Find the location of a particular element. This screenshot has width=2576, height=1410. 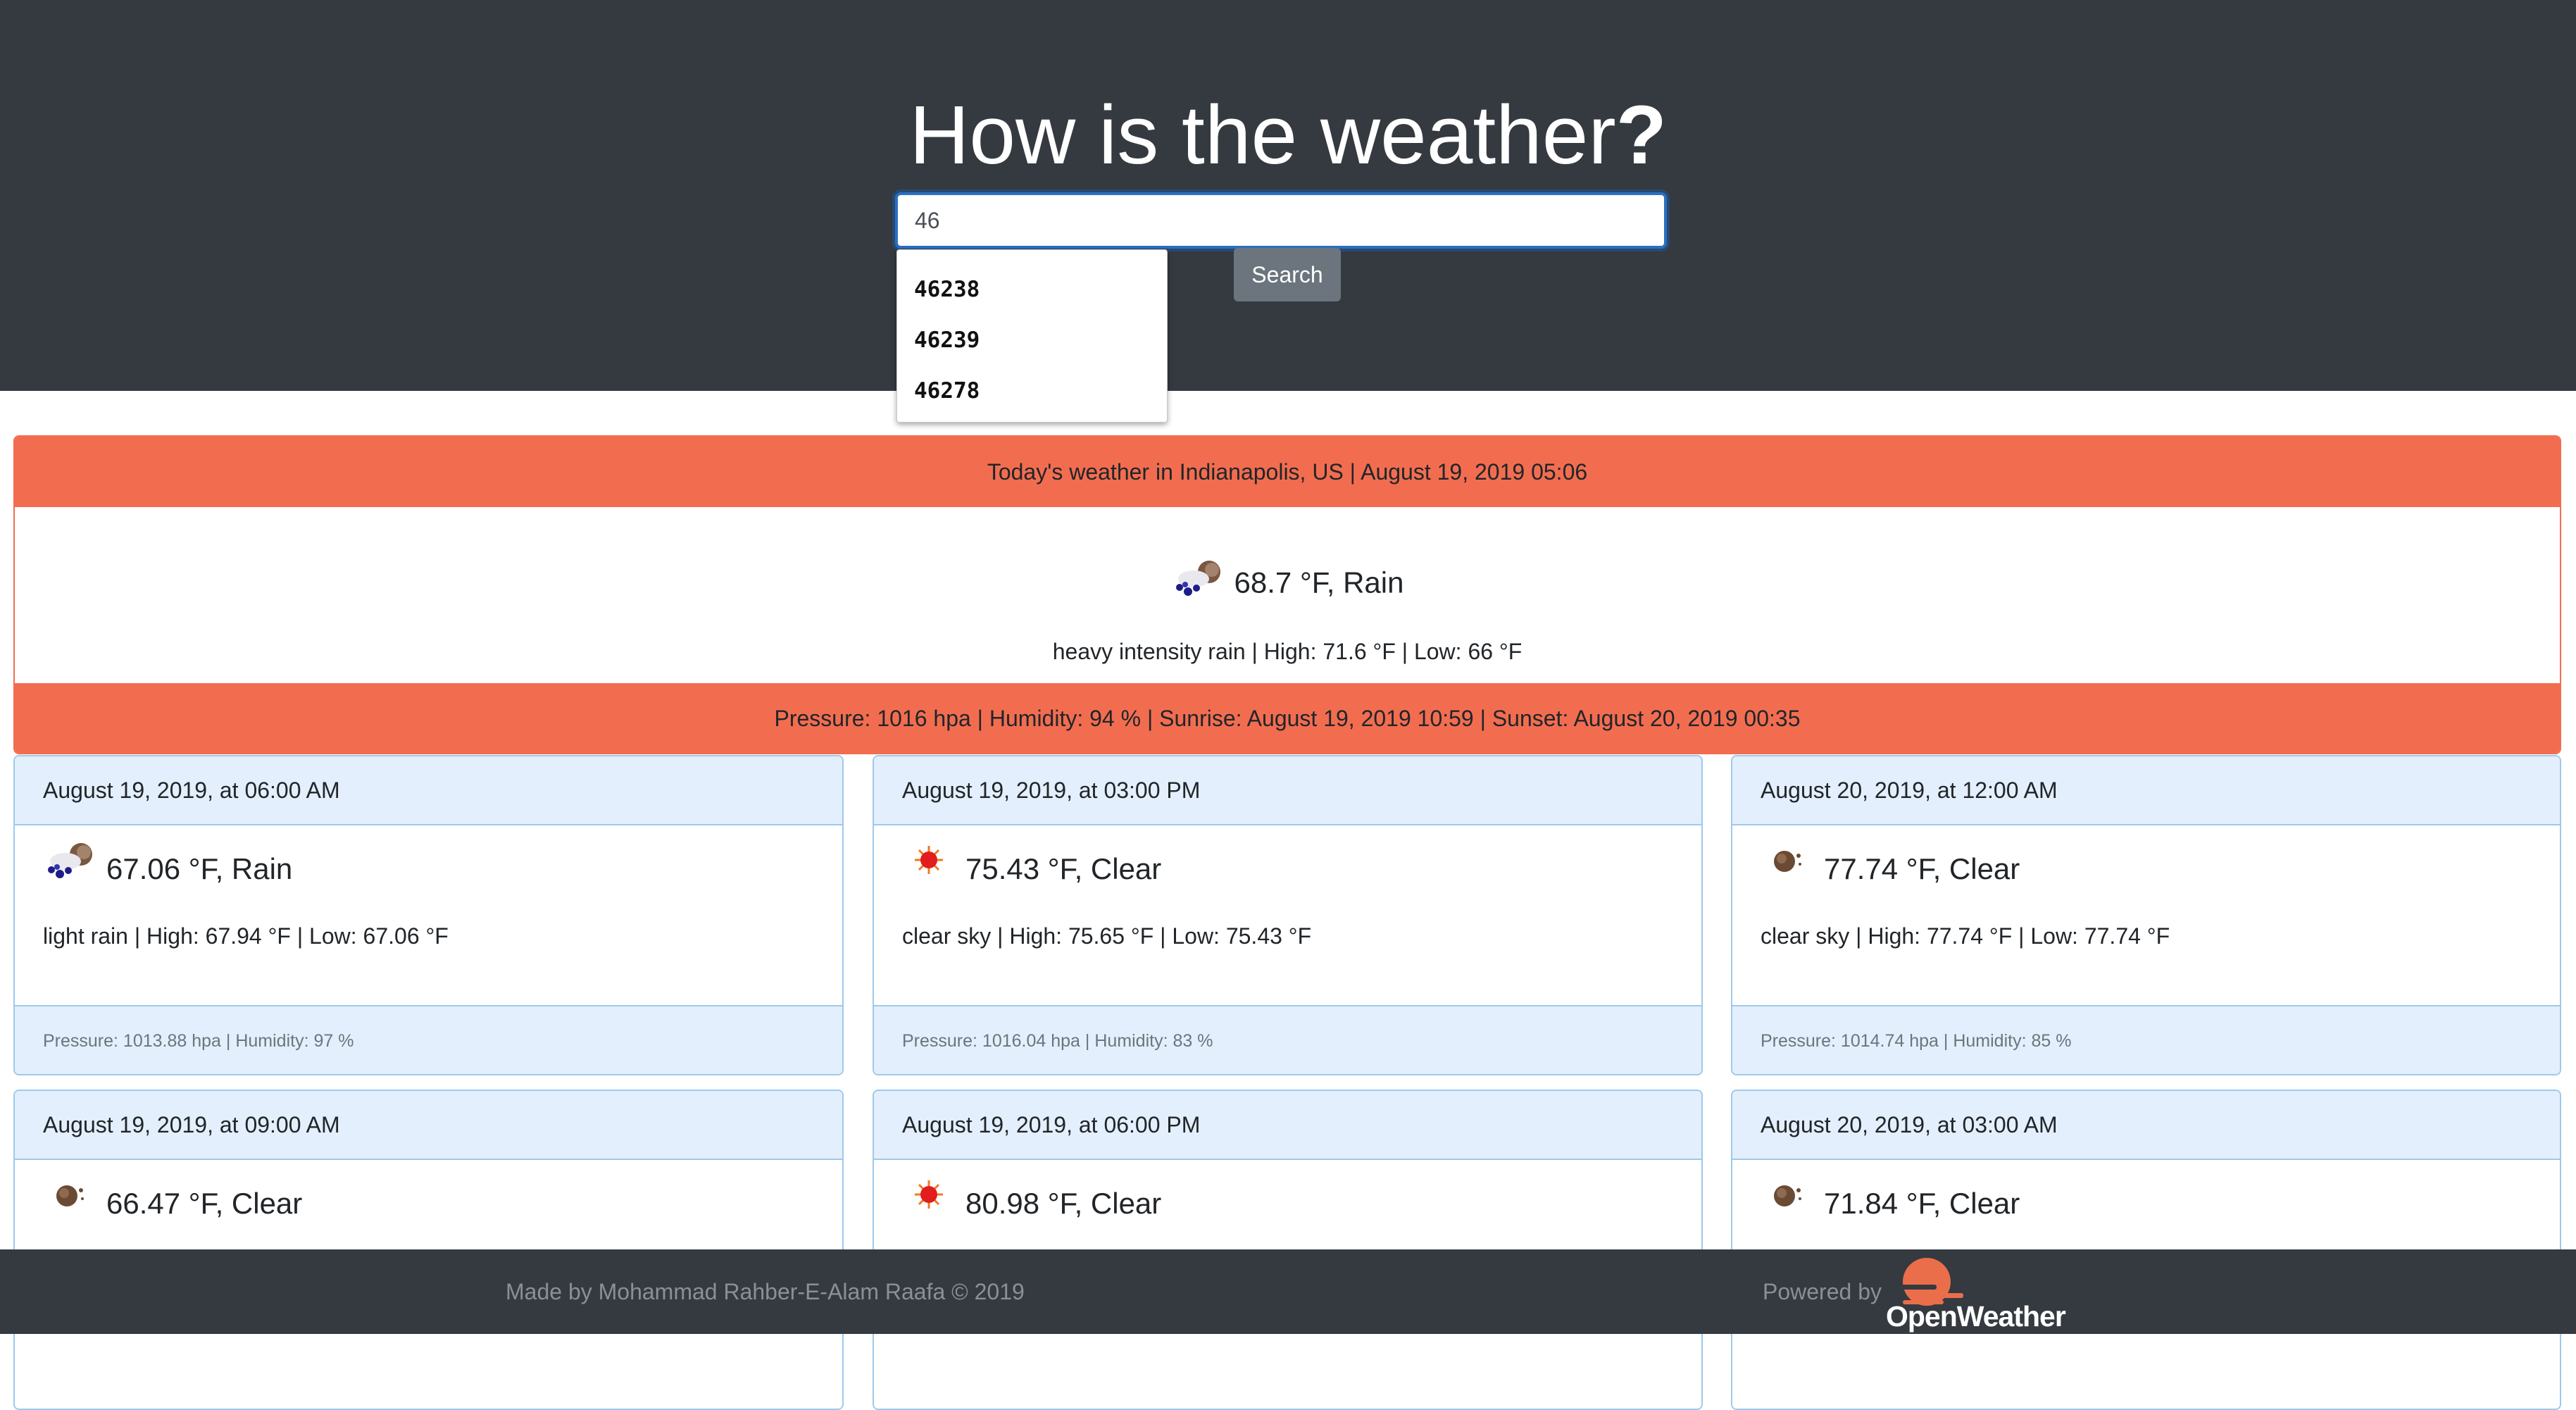

autocomplete-dropdown: 46238 46239 46278 is located at coordinates (1032, 336).